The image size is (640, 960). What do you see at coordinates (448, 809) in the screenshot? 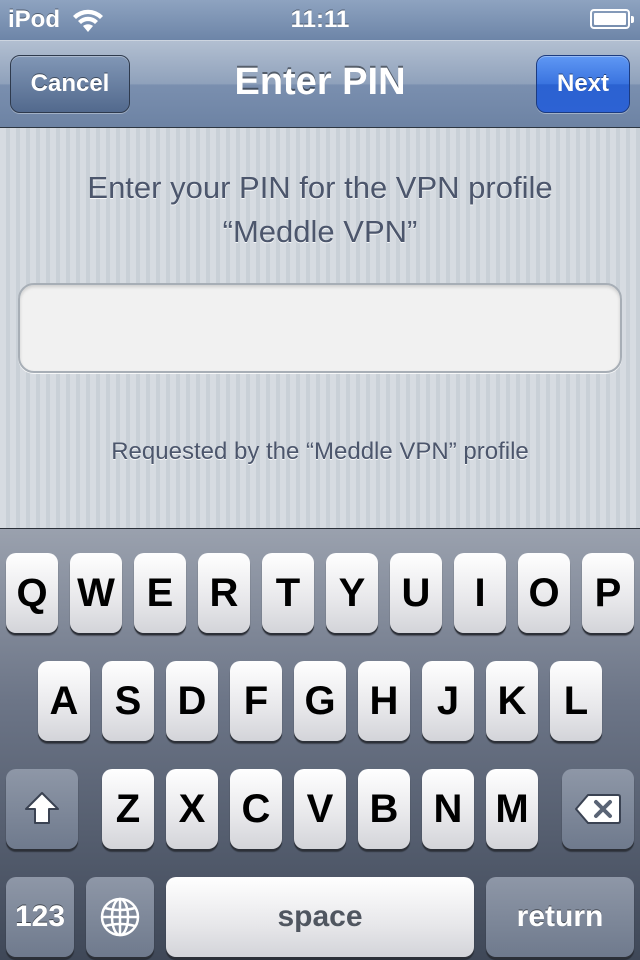
I see `key-n: N` at bounding box center [448, 809].